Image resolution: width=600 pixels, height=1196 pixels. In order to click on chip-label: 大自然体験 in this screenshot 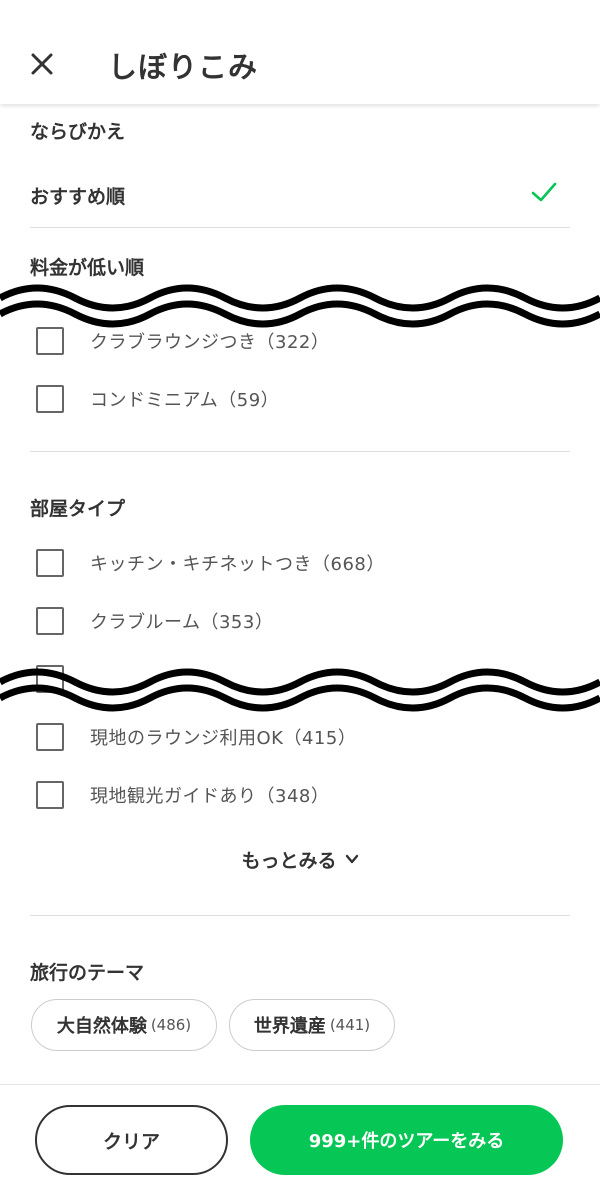, I will do `click(101, 1026)`.